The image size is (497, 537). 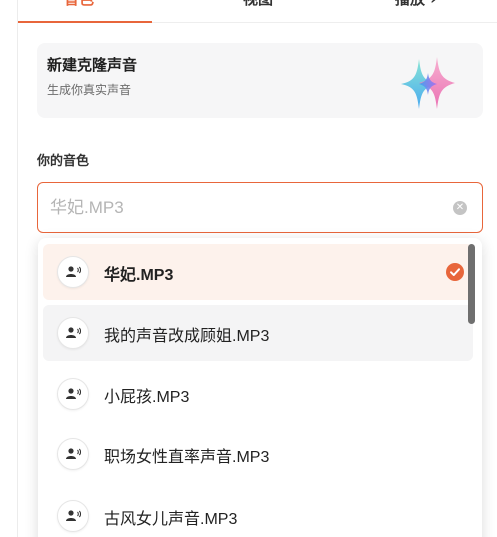 What do you see at coordinates (258, 512) in the screenshot?
I see `voice-option: 古风女儿声音.MP3` at bounding box center [258, 512].